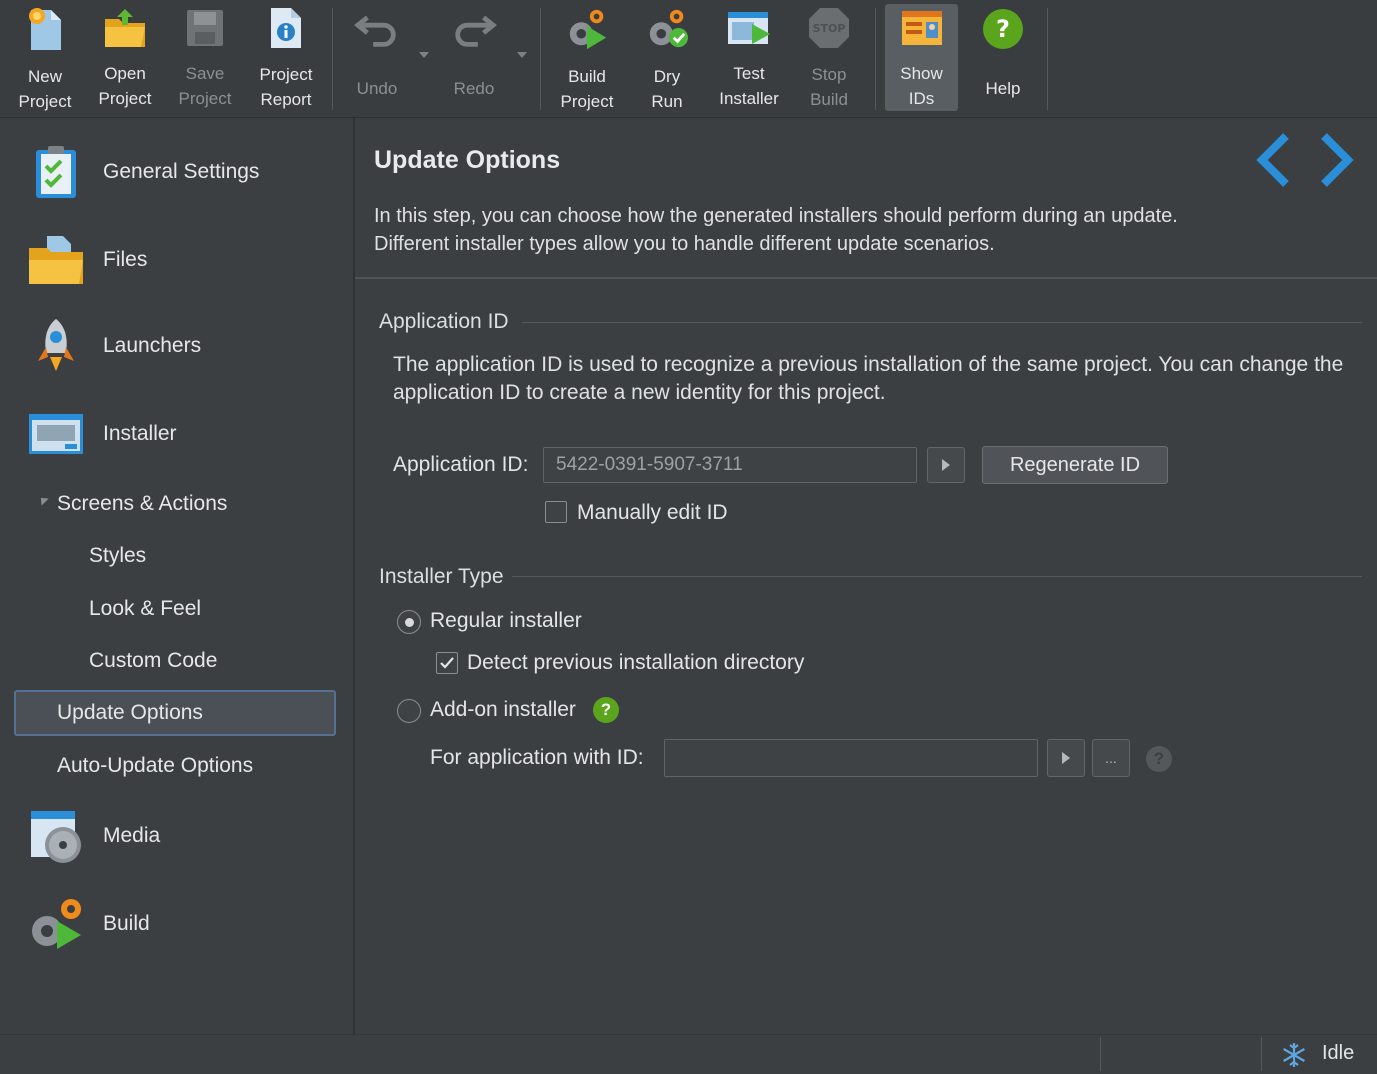  I want to click on show-ids-icon, so click(922, 27).